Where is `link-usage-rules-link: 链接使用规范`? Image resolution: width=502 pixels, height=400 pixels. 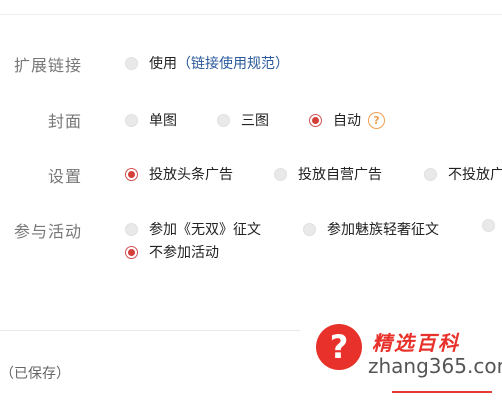
link-usage-rules-link: 链接使用规范 is located at coordinates (233, 63).